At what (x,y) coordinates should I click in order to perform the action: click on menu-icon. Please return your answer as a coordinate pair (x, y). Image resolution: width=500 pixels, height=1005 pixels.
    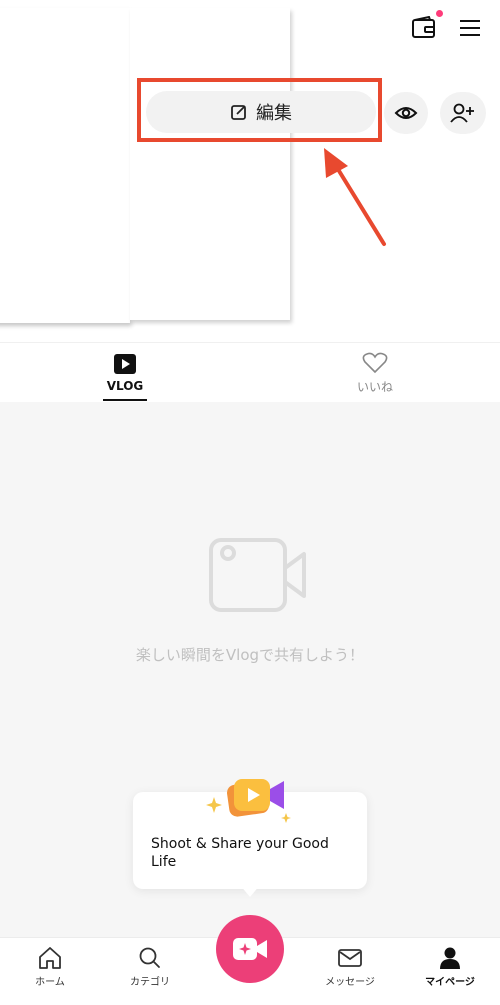
    Looking at the image, I should click on (470, 28).